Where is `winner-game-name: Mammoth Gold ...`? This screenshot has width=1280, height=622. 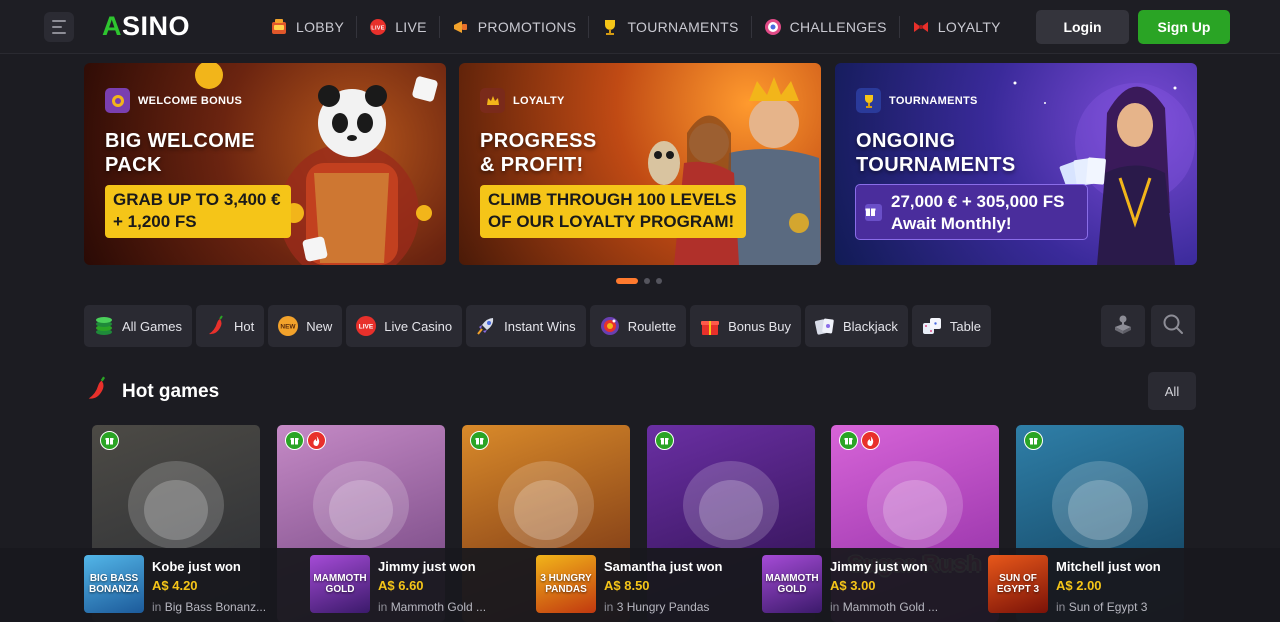
winner-game-name: Mammoth Gold ... is located at coordinates (890, 607).